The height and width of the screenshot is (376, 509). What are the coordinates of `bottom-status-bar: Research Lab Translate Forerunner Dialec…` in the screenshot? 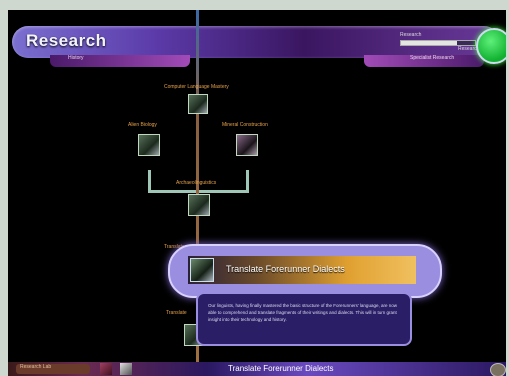 It's located at (257, 369).